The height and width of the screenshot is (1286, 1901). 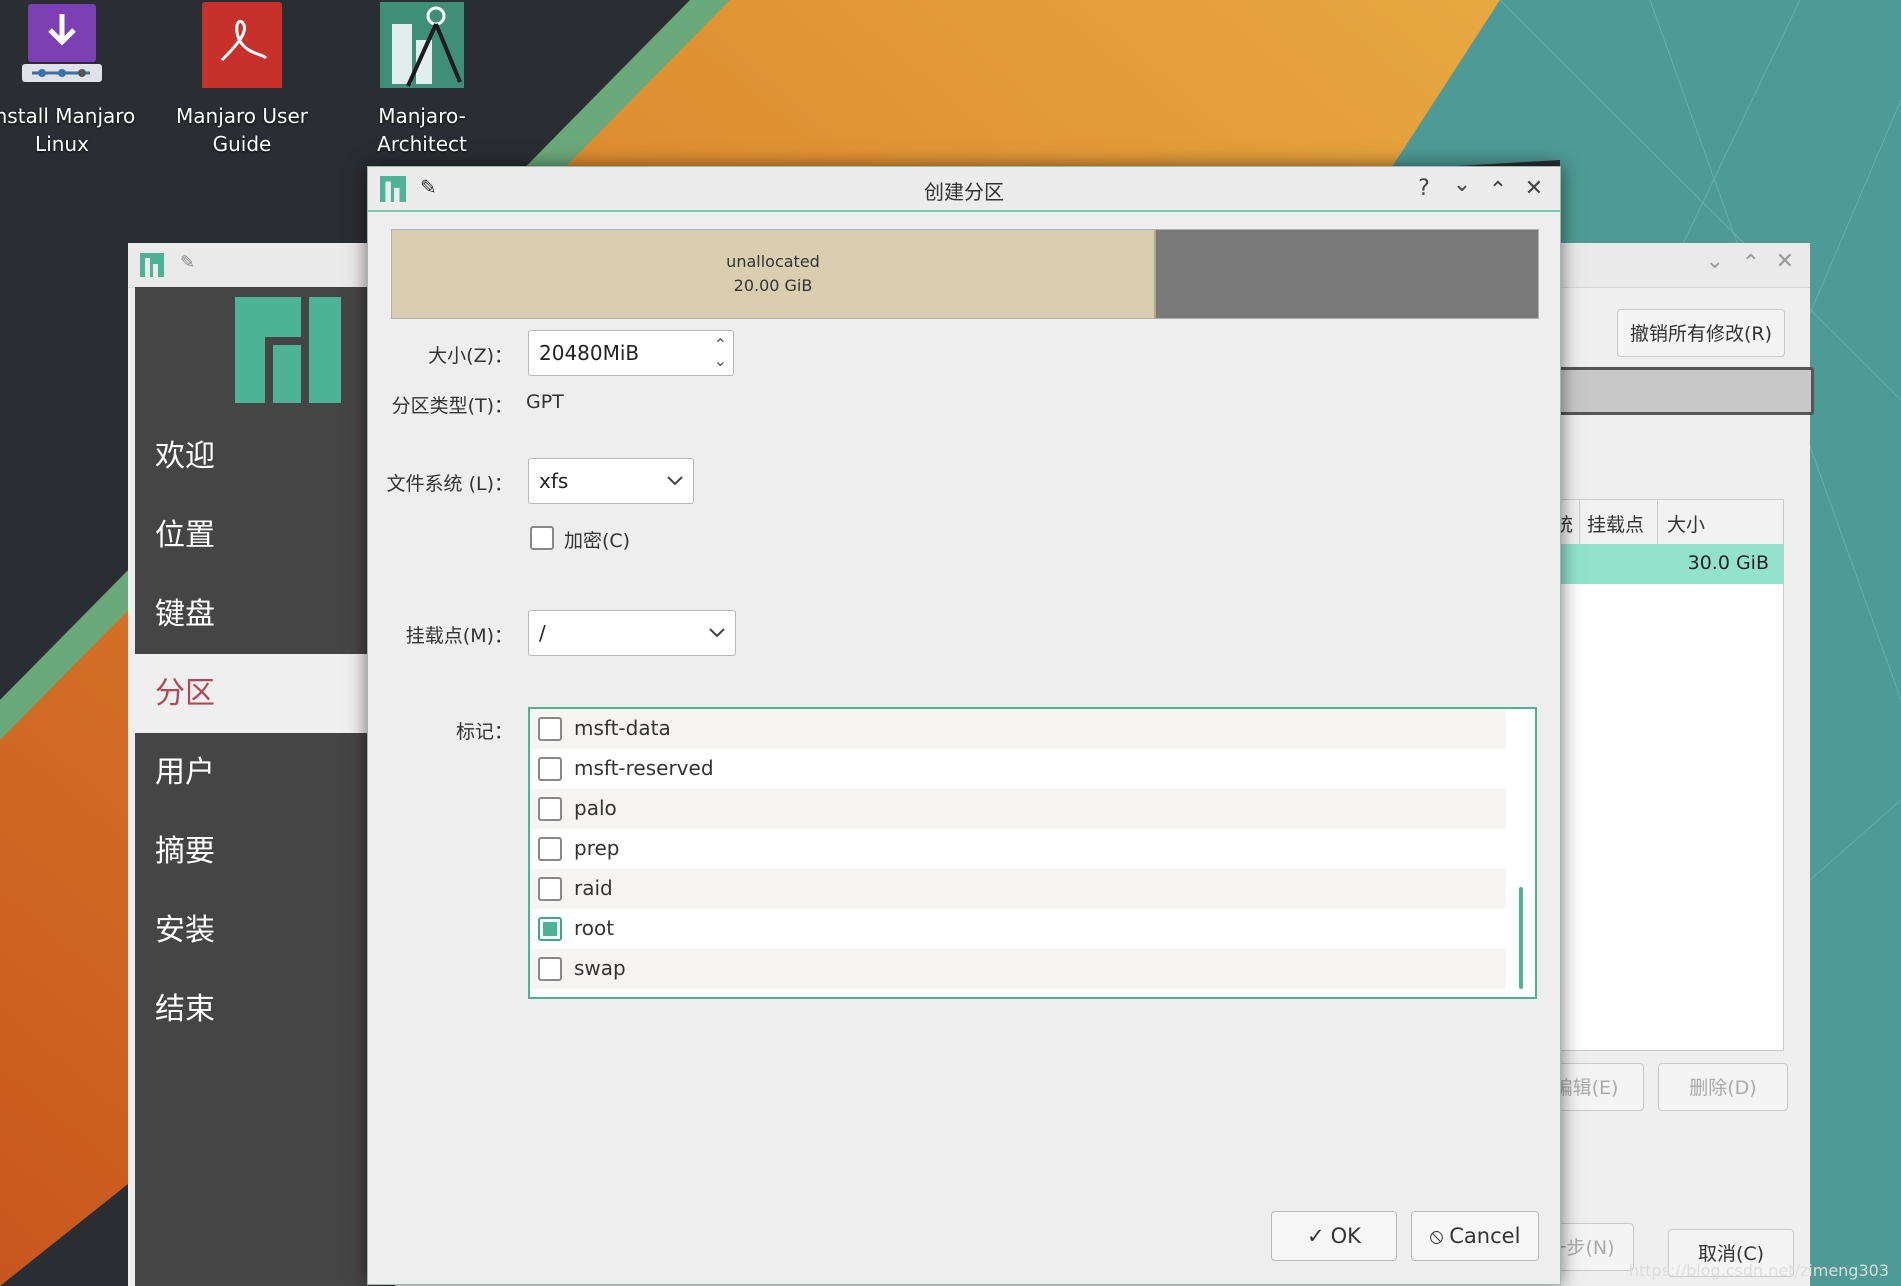 What do you see at coordinates (1656, 775) in the screenshot?
I see `partition-table: 系统 挂载点 大小 30.0 GiB` at bounding box center [1656, 775].